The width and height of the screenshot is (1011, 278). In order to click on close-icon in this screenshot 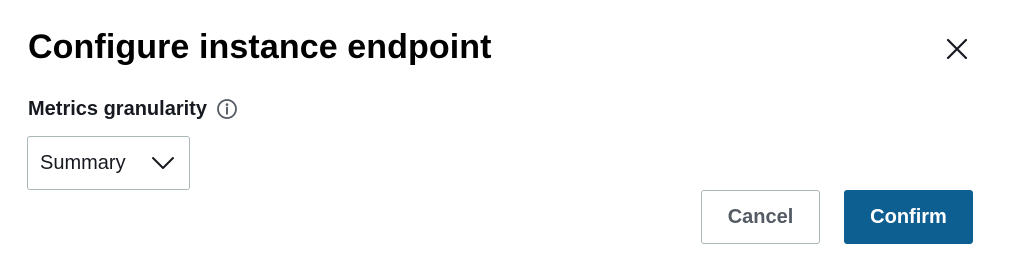, I will do `click(957, 49)`.